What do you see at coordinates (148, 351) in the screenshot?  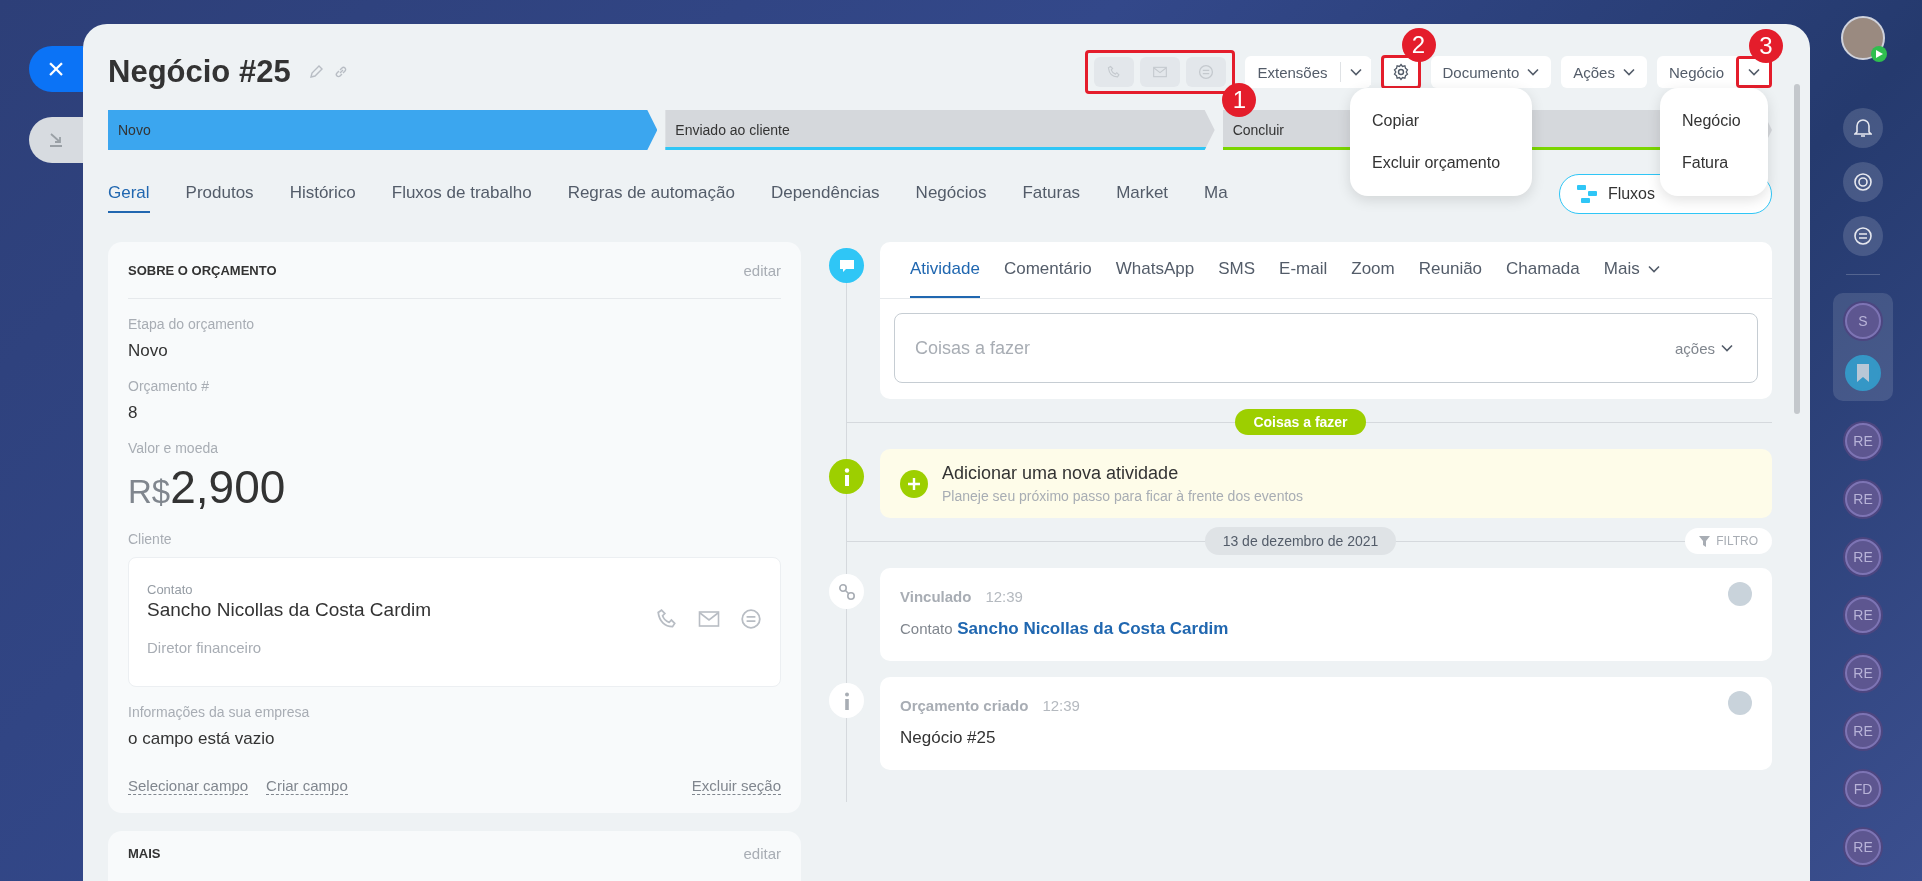 I see `field-value: Novo` at bounding box center [148, 351].